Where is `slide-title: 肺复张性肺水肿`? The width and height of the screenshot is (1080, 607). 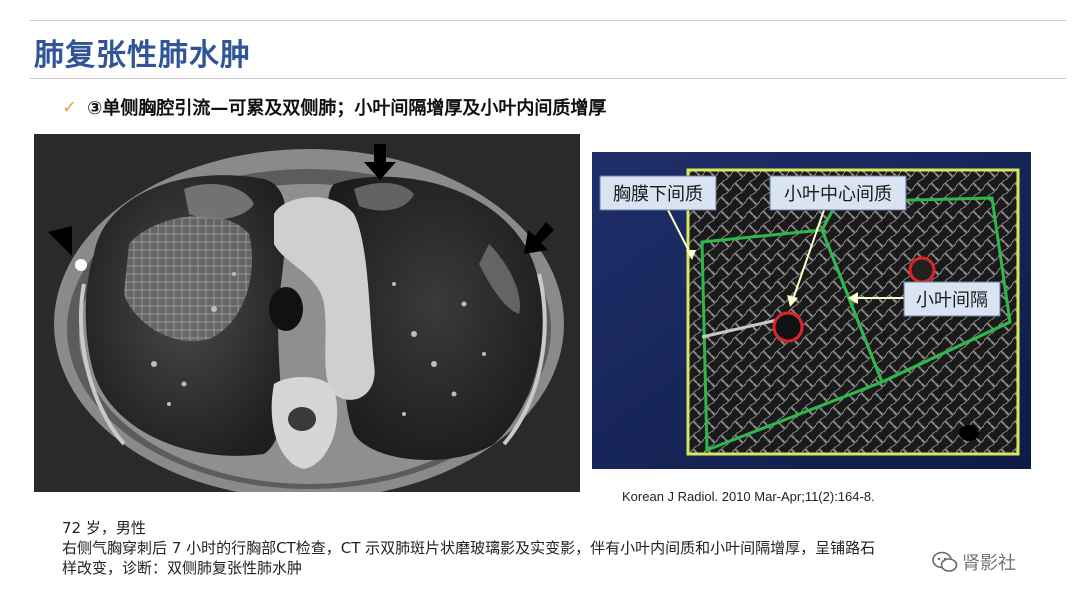 slide-title: 肺复张性肺水肿 is located at coordinates (142, 55).